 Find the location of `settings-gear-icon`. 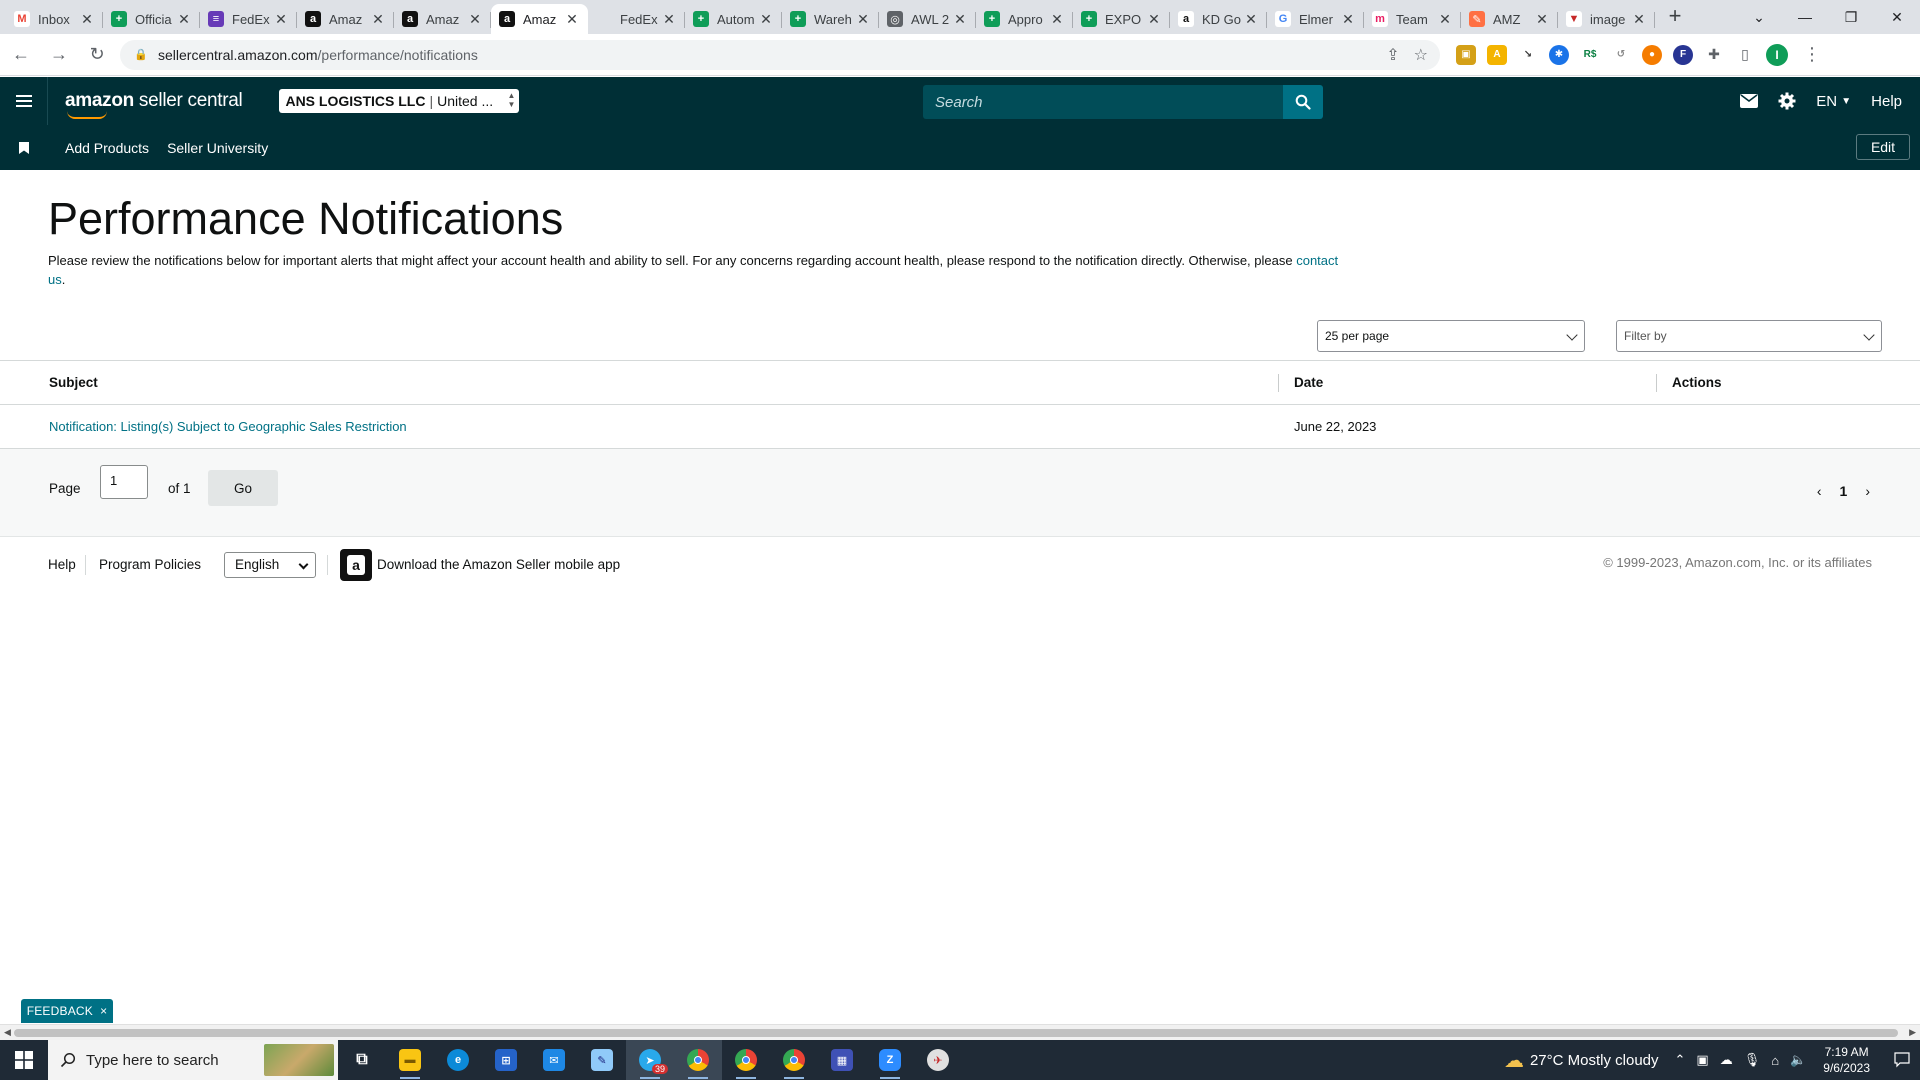

settings-gear-icon is located at coordinates (1787, 101).